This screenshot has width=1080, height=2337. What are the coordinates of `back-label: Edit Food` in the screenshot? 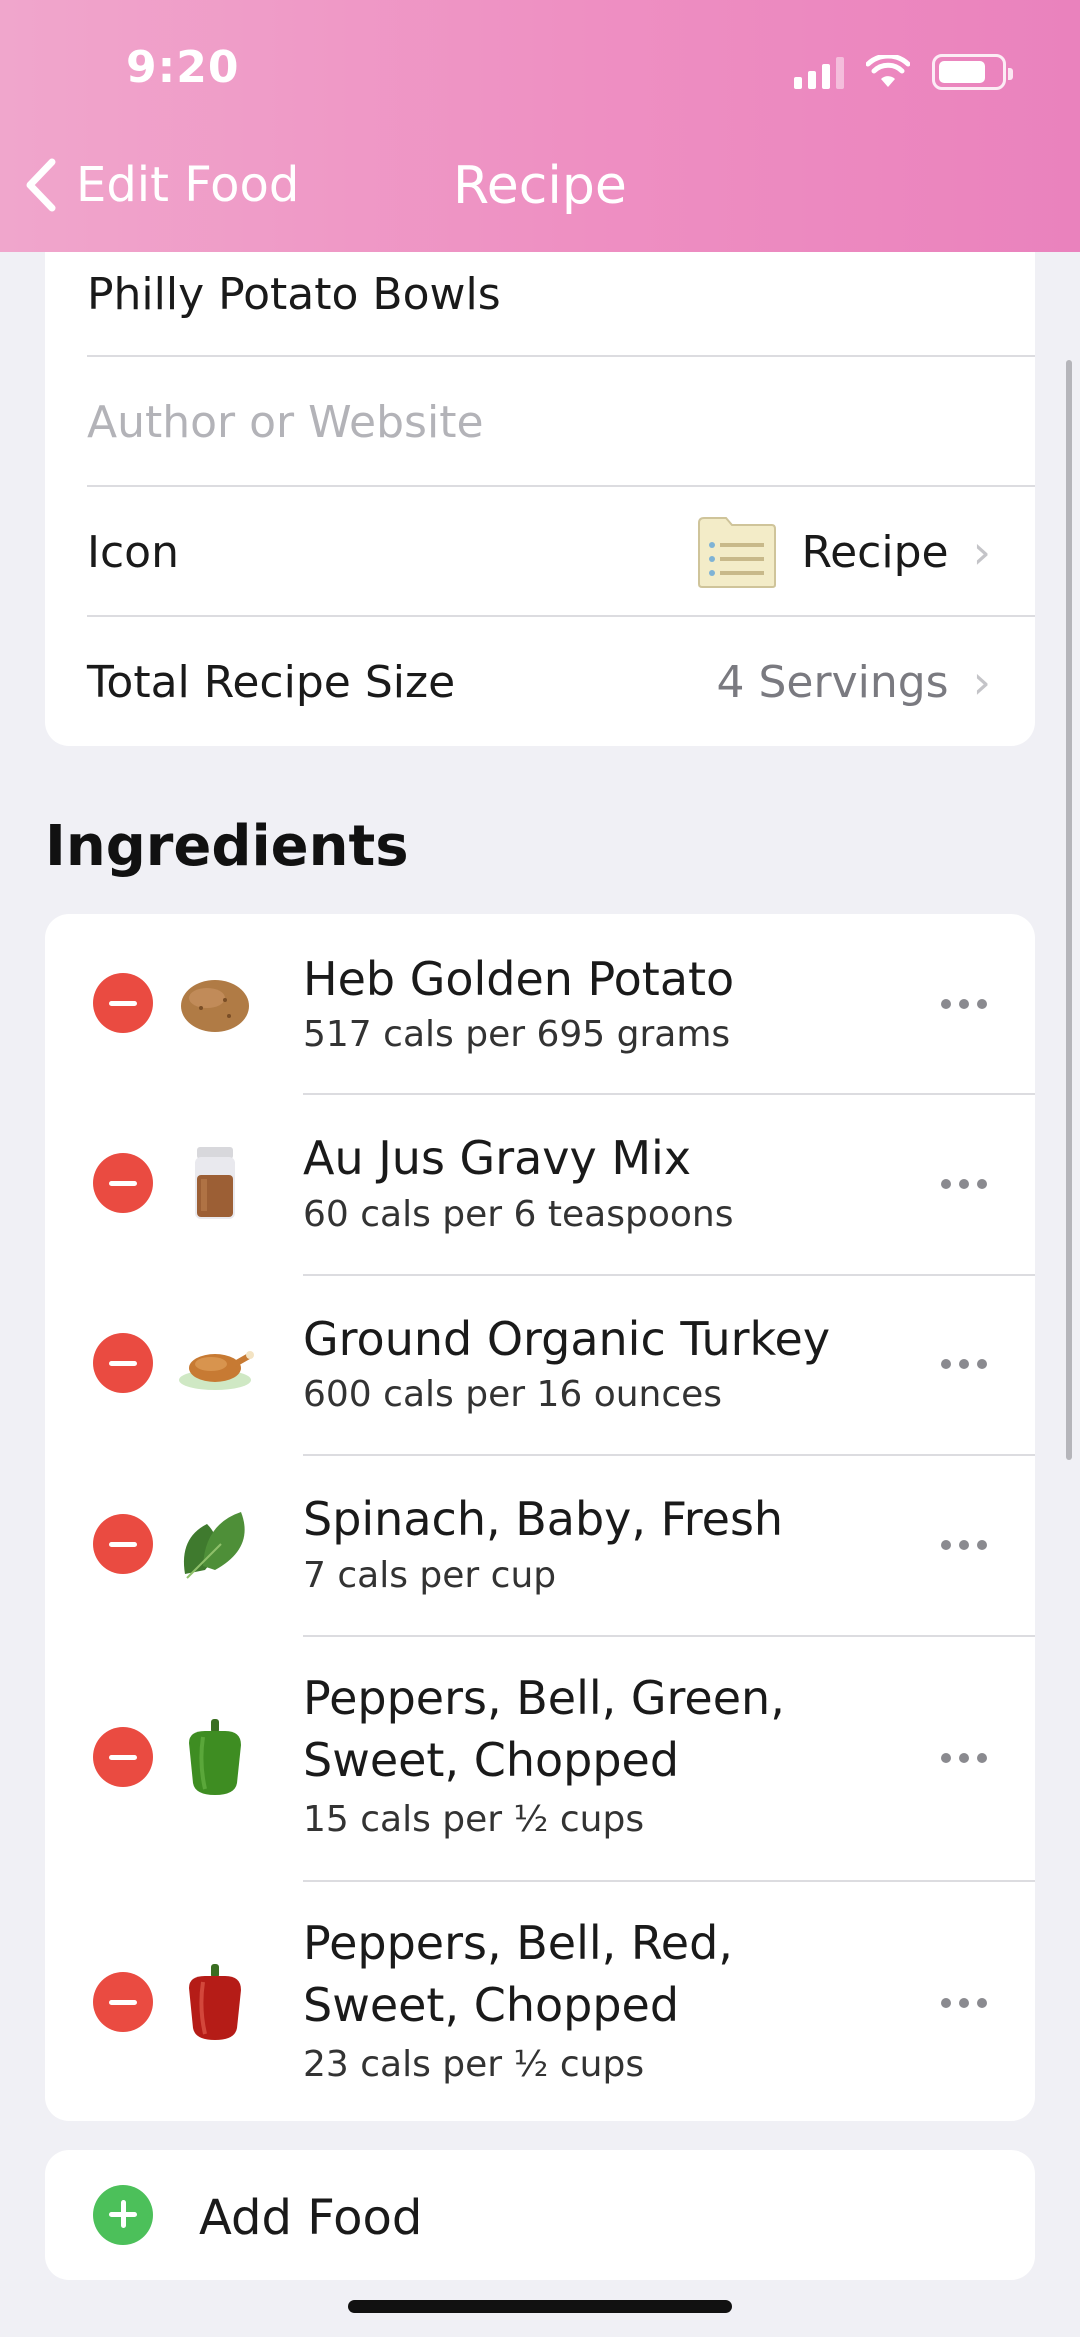 It's located at (188, 185).